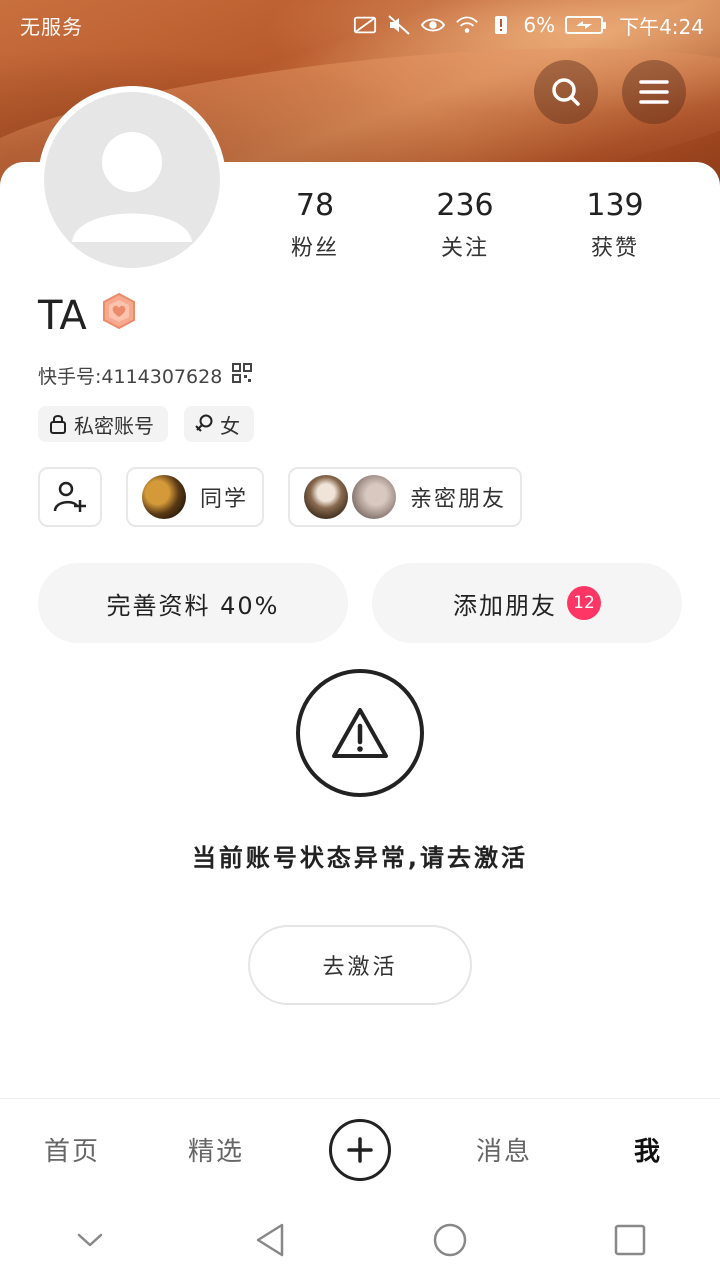  What do you see at coordinates (501, 25) in the screenshot?
I see `battery-alert-icon` at bounding box center [501, 25].